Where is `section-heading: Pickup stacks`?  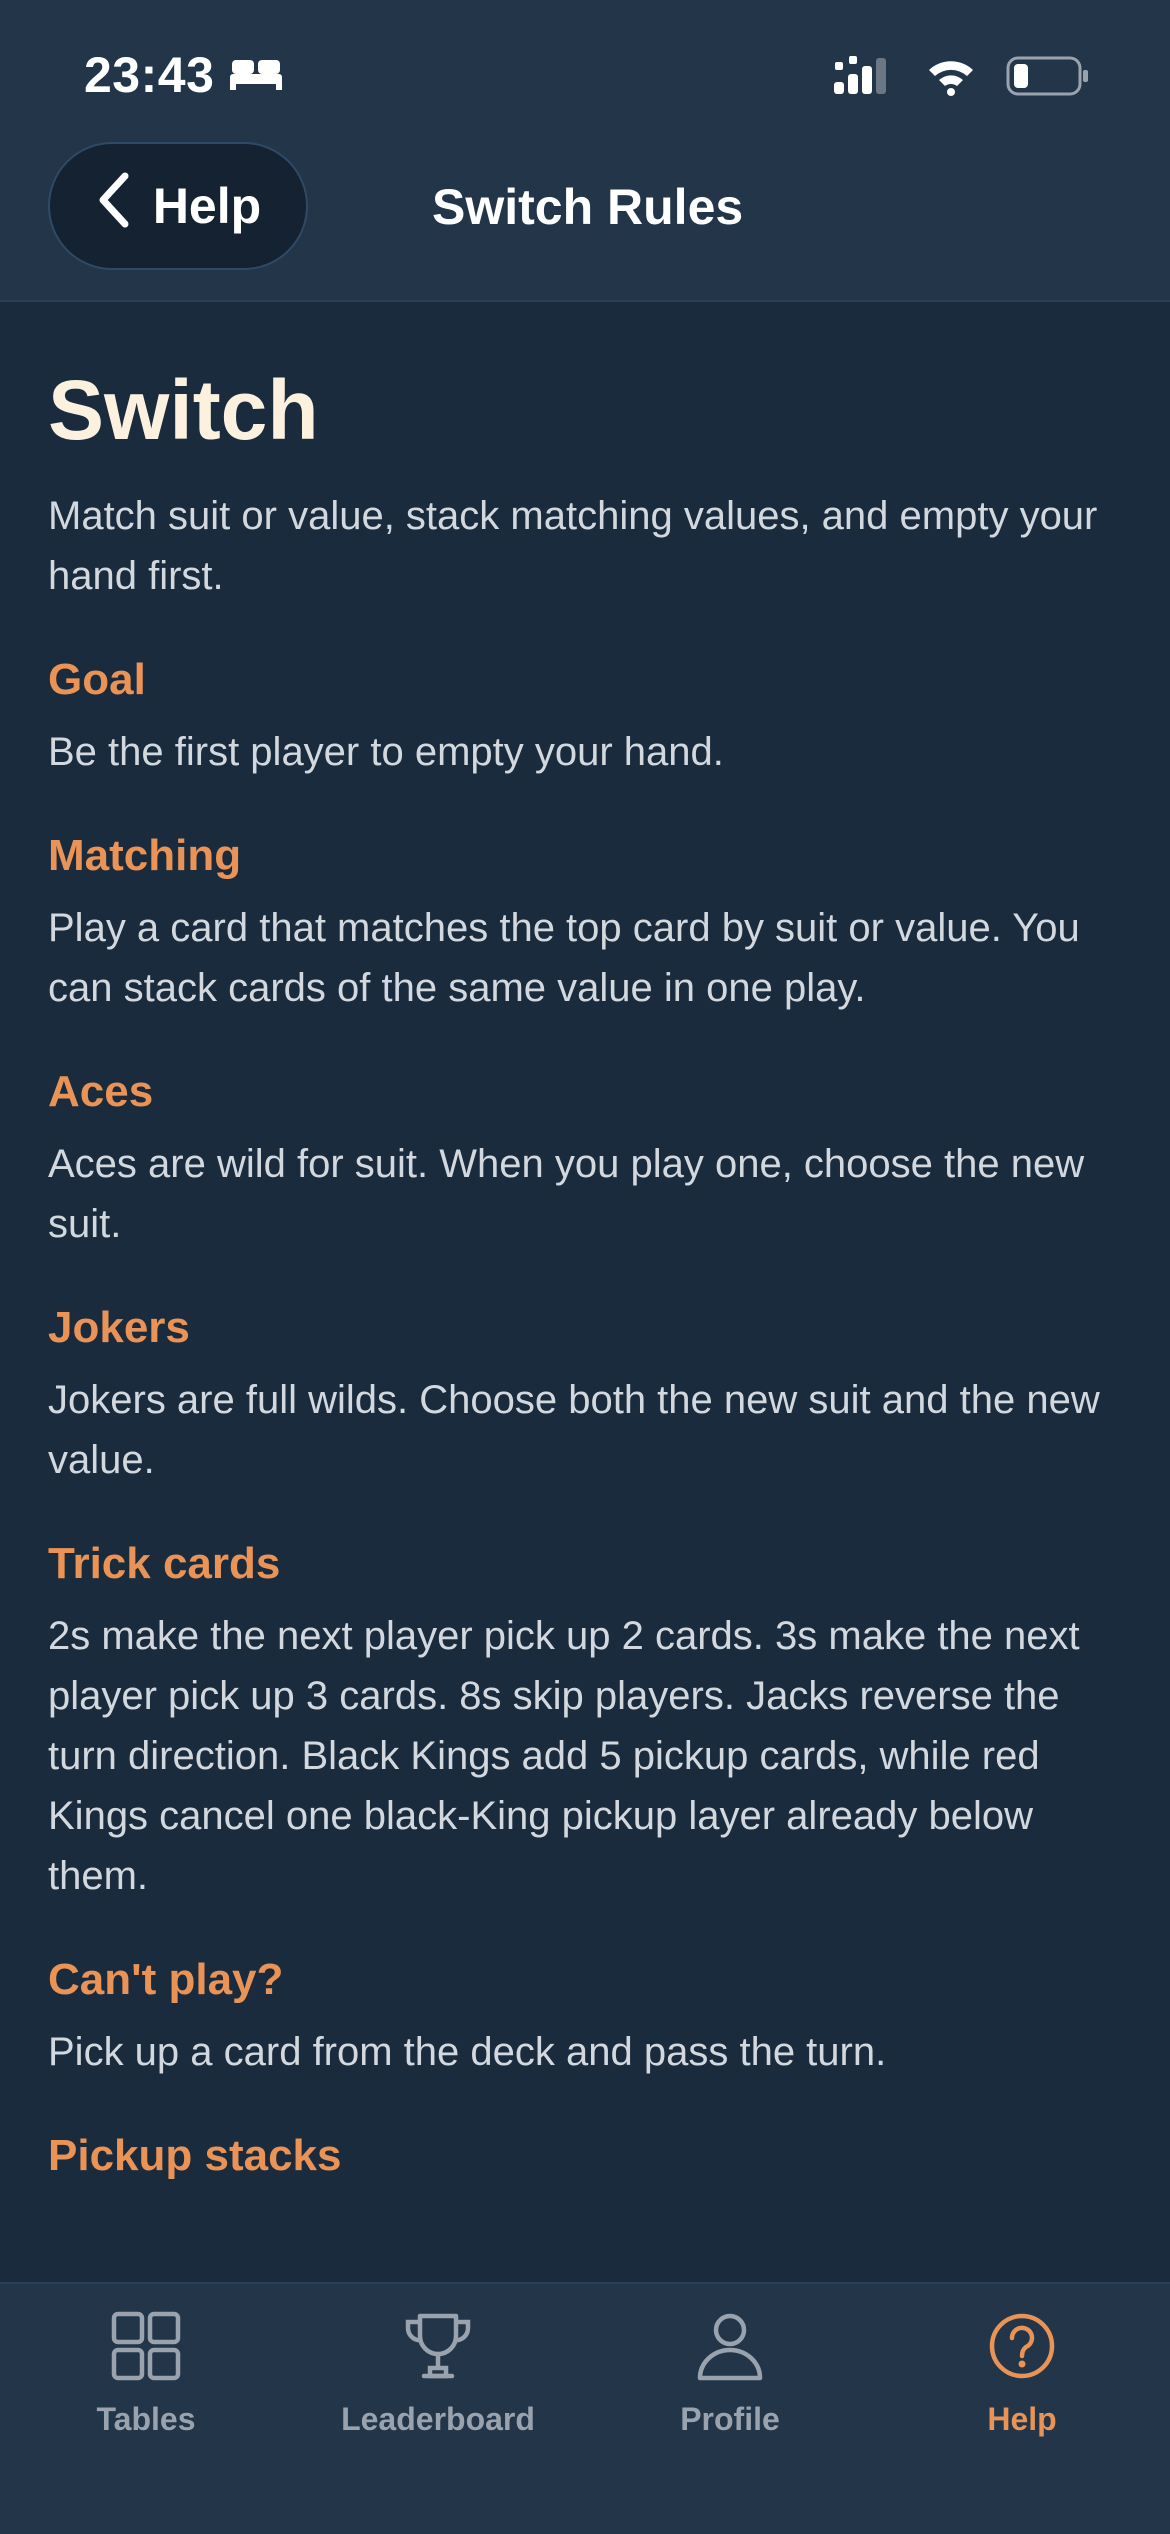
section-heading: Pickup stacks is located at coordinates (195, 2155).